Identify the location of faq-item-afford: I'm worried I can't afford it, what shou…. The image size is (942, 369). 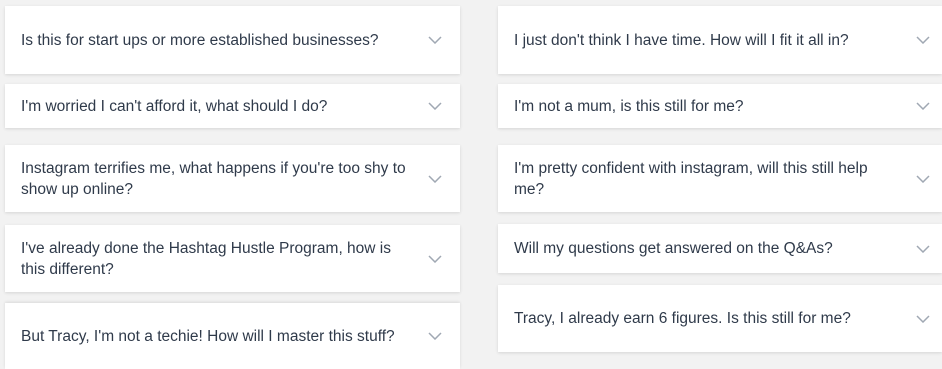
(232, 106).